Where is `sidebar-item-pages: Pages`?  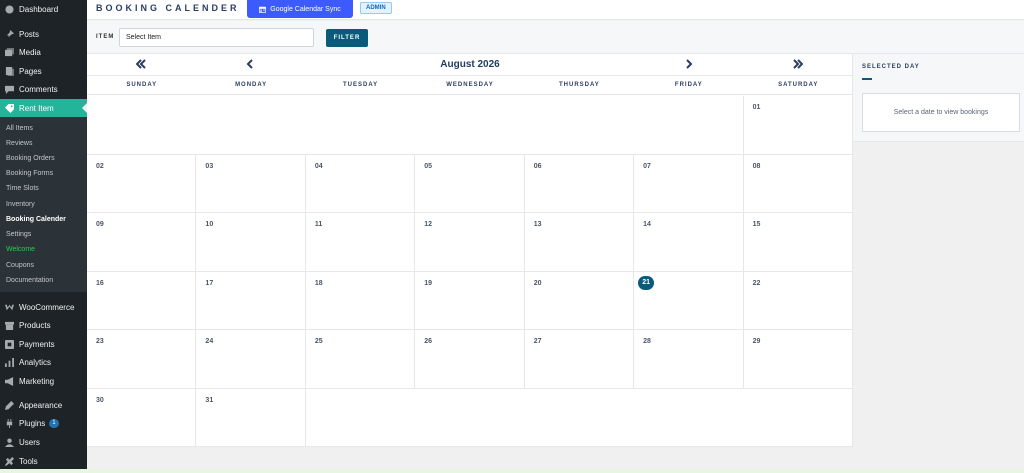
sidebar-item-pages: Pages is located at coordinates (43, 71).